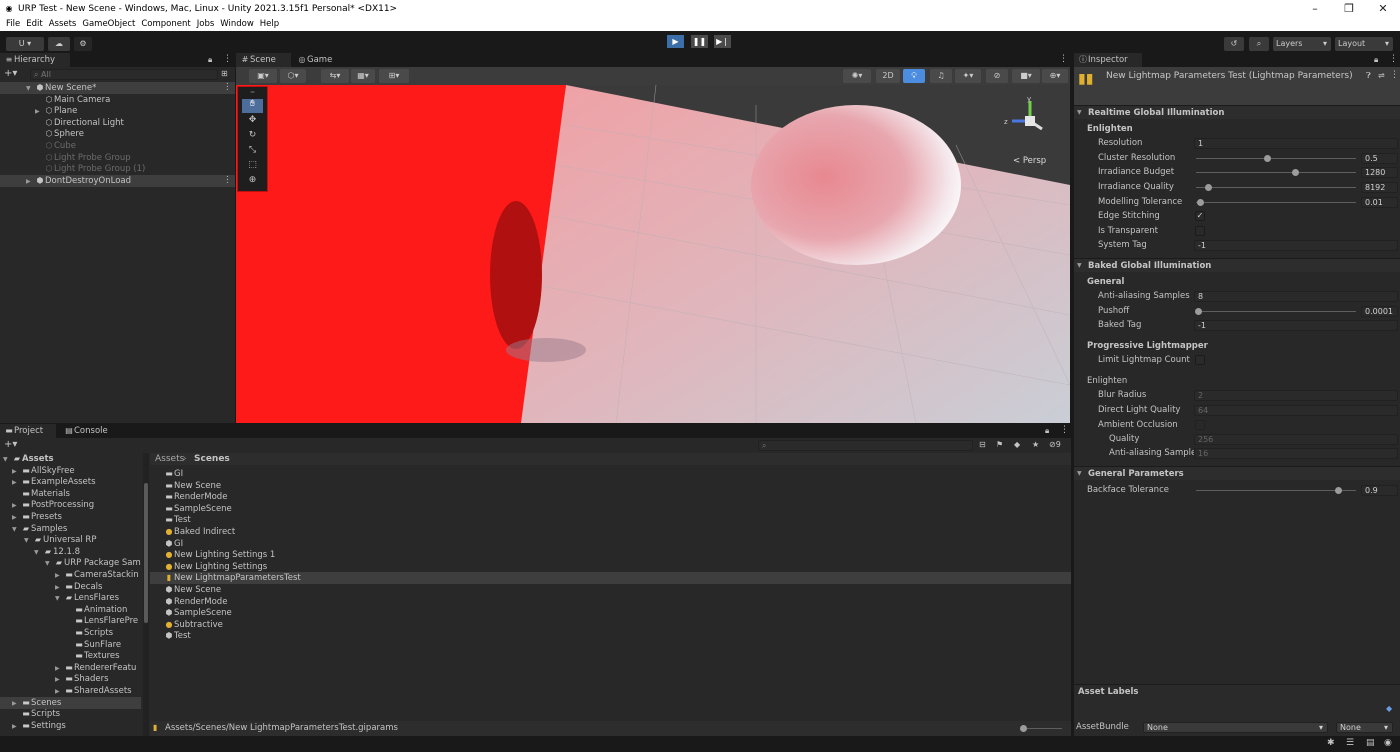 This screenshot has width=1400, height=752. I want to click on realtime-gi-header: ▼ Realtime Global Illumination, so click(1237, 112).